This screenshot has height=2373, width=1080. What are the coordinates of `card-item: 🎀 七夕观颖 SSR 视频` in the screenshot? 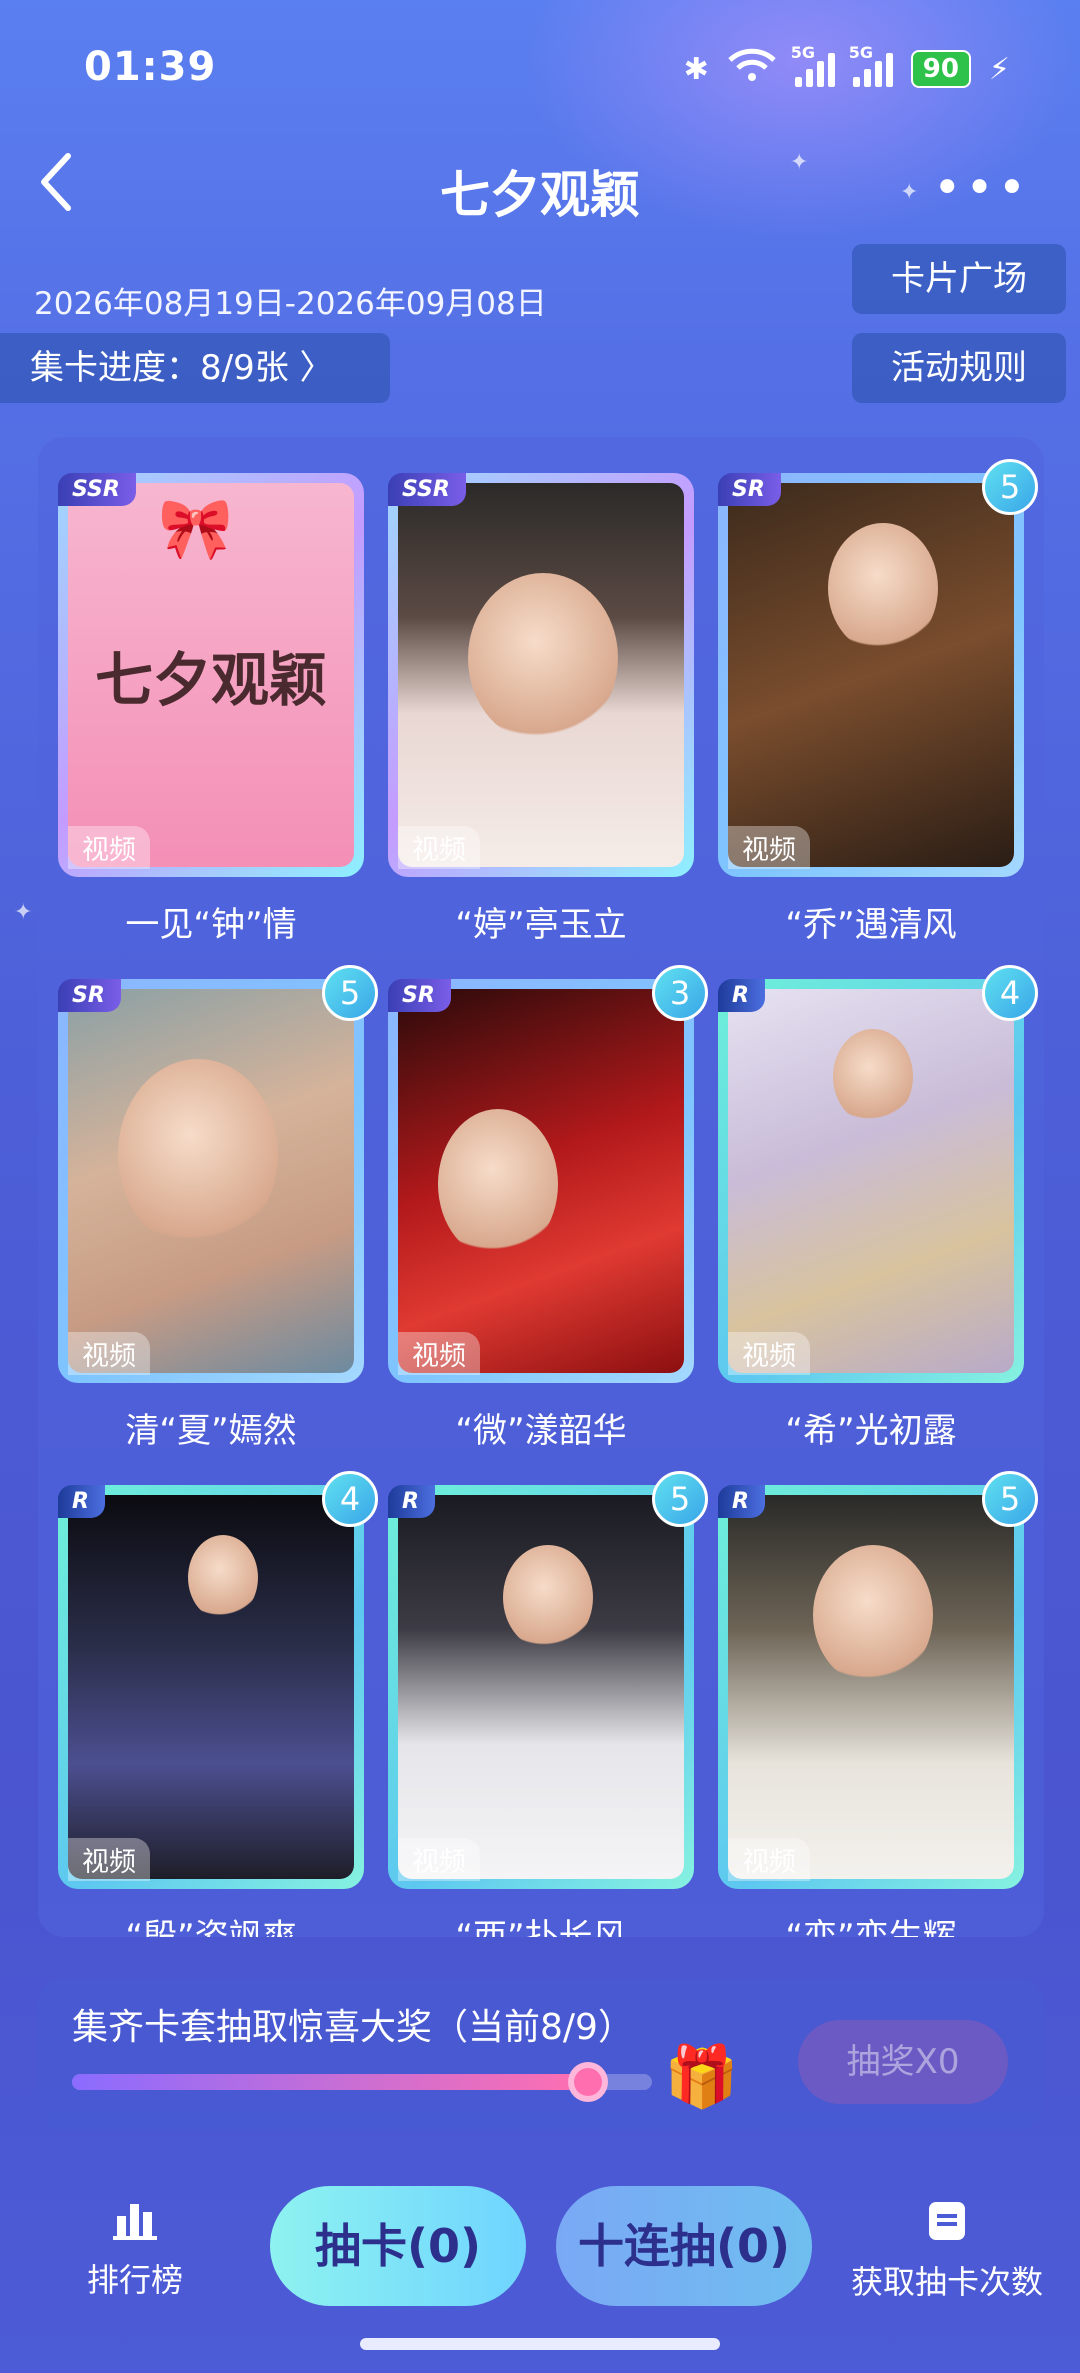 It's located at (211, 675).